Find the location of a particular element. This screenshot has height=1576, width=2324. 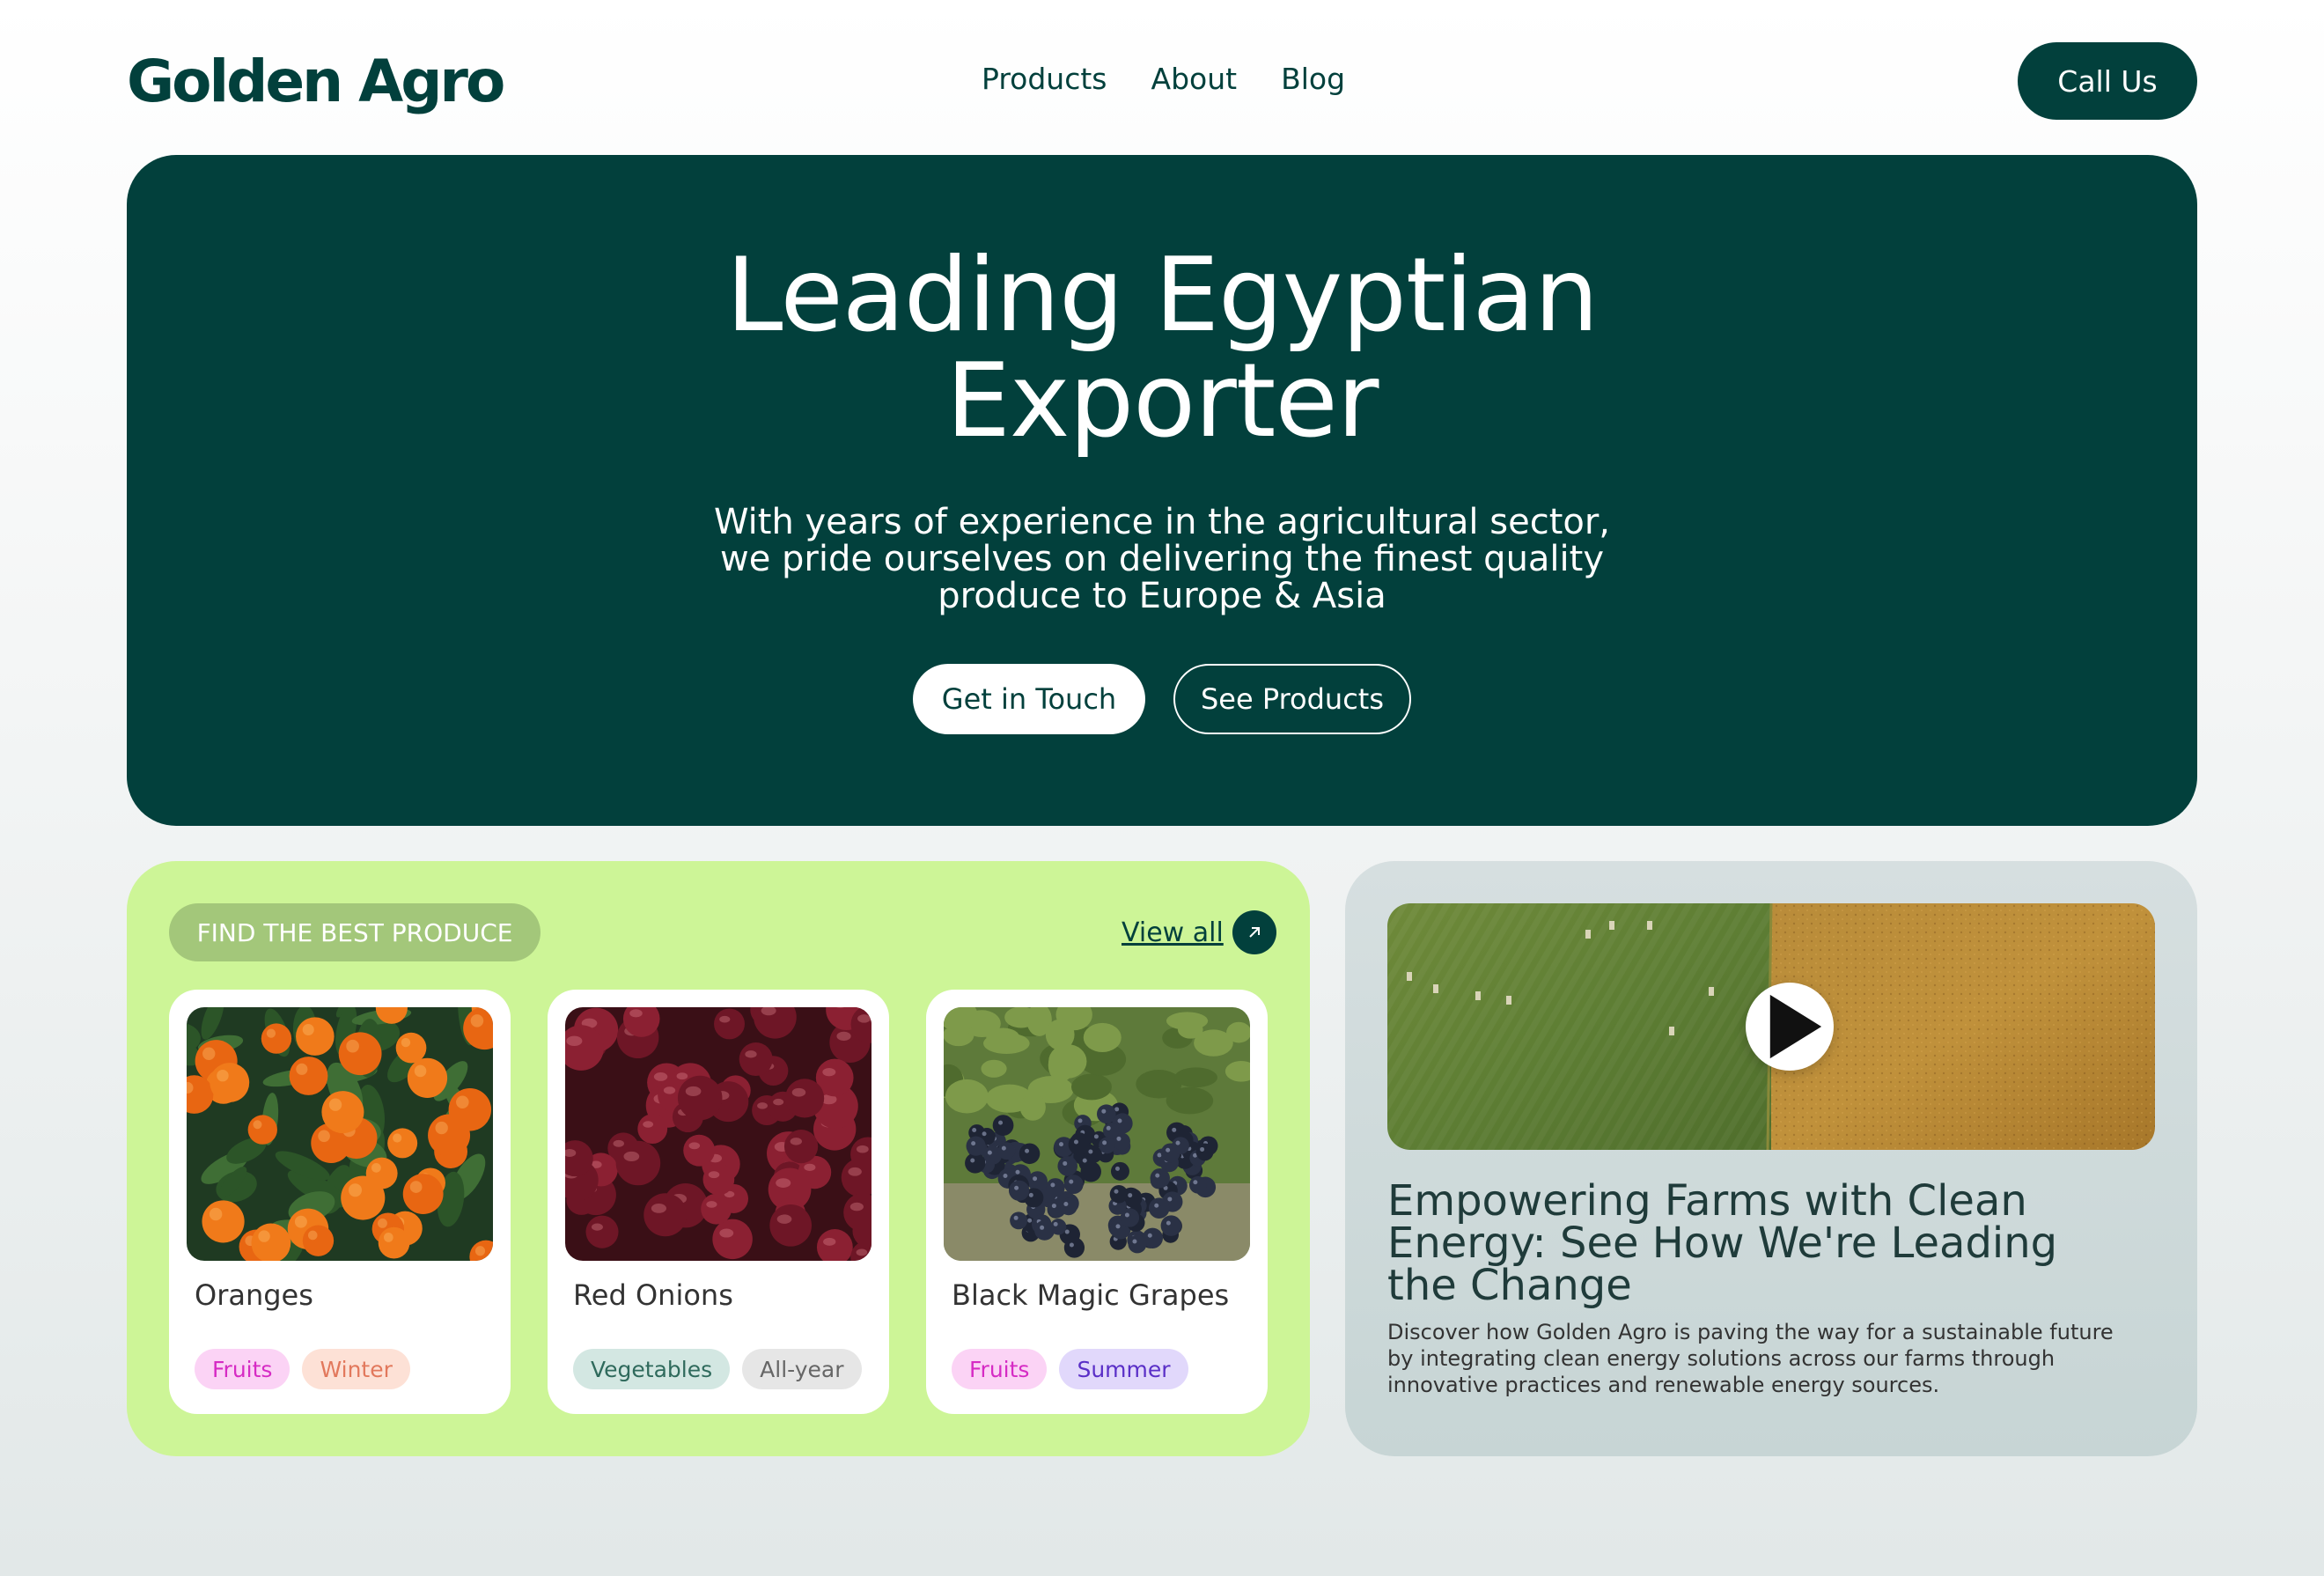

product-card-red-onions: Red Onions Vegetables All-year is located at coordinates (718, 1202).